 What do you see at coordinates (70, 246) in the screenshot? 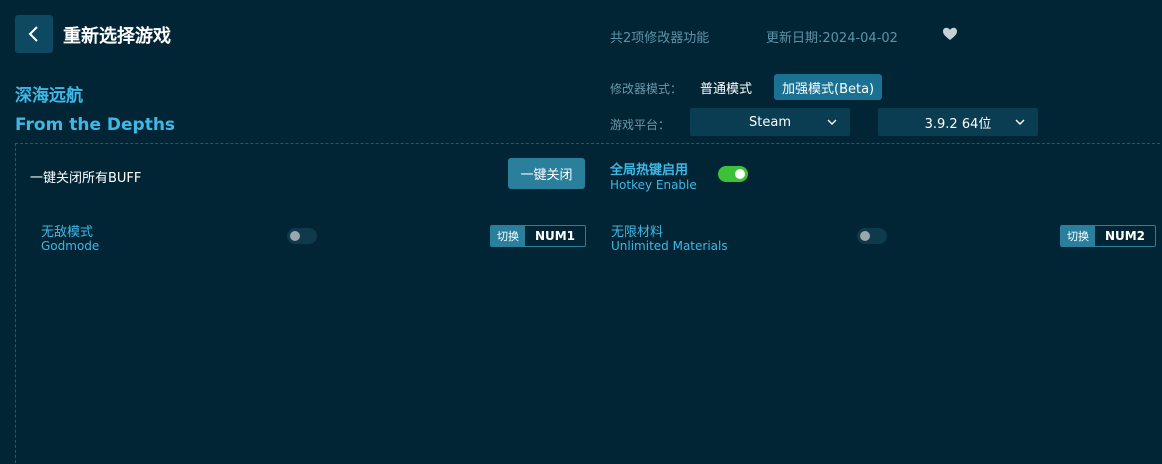
I see `cheat-name-en: Godmode` at bounding box center [70, 246].